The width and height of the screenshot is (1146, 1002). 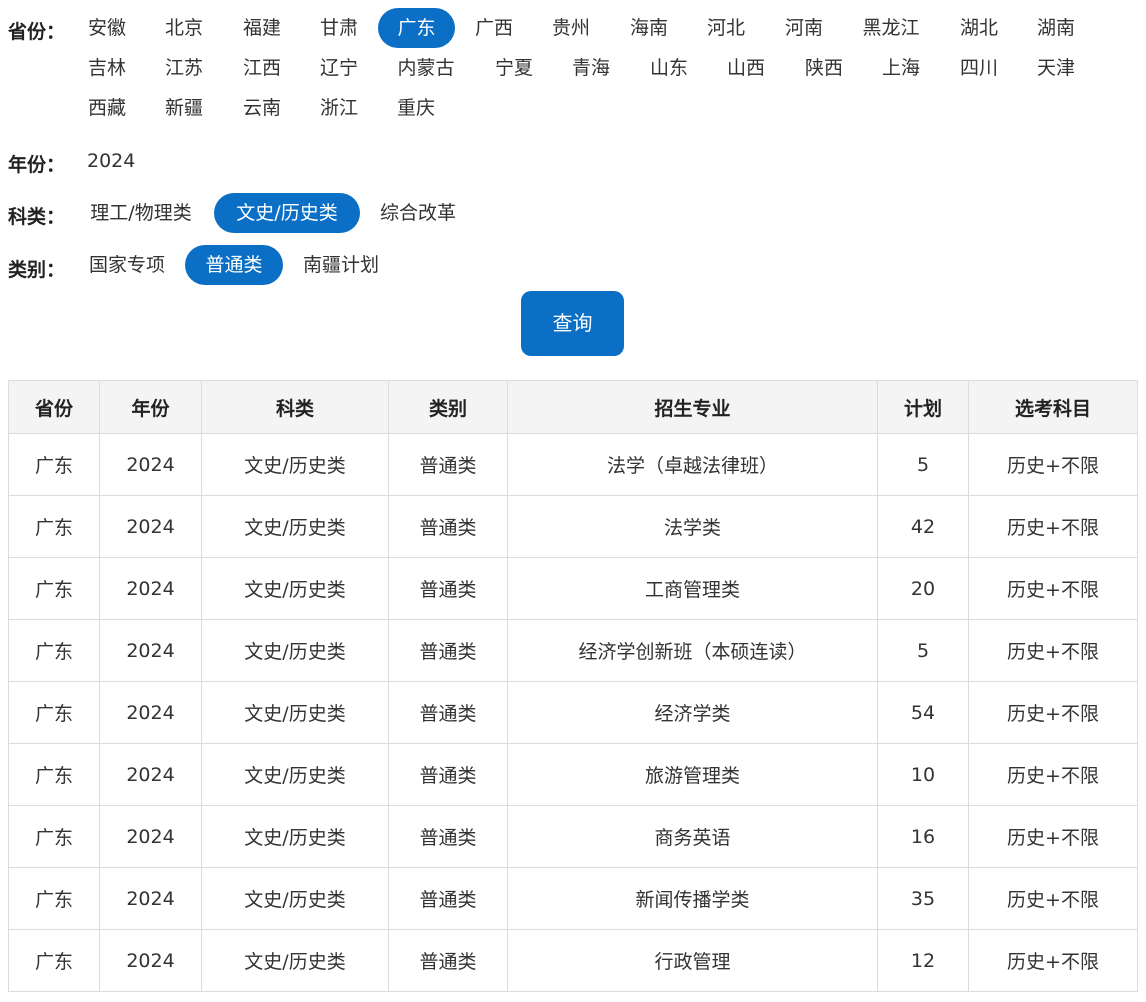 I want to click on table-row: 广东 2024 文史/历史类 普通类 商务英语 16 历史+不限, so click(x=573, y=836).